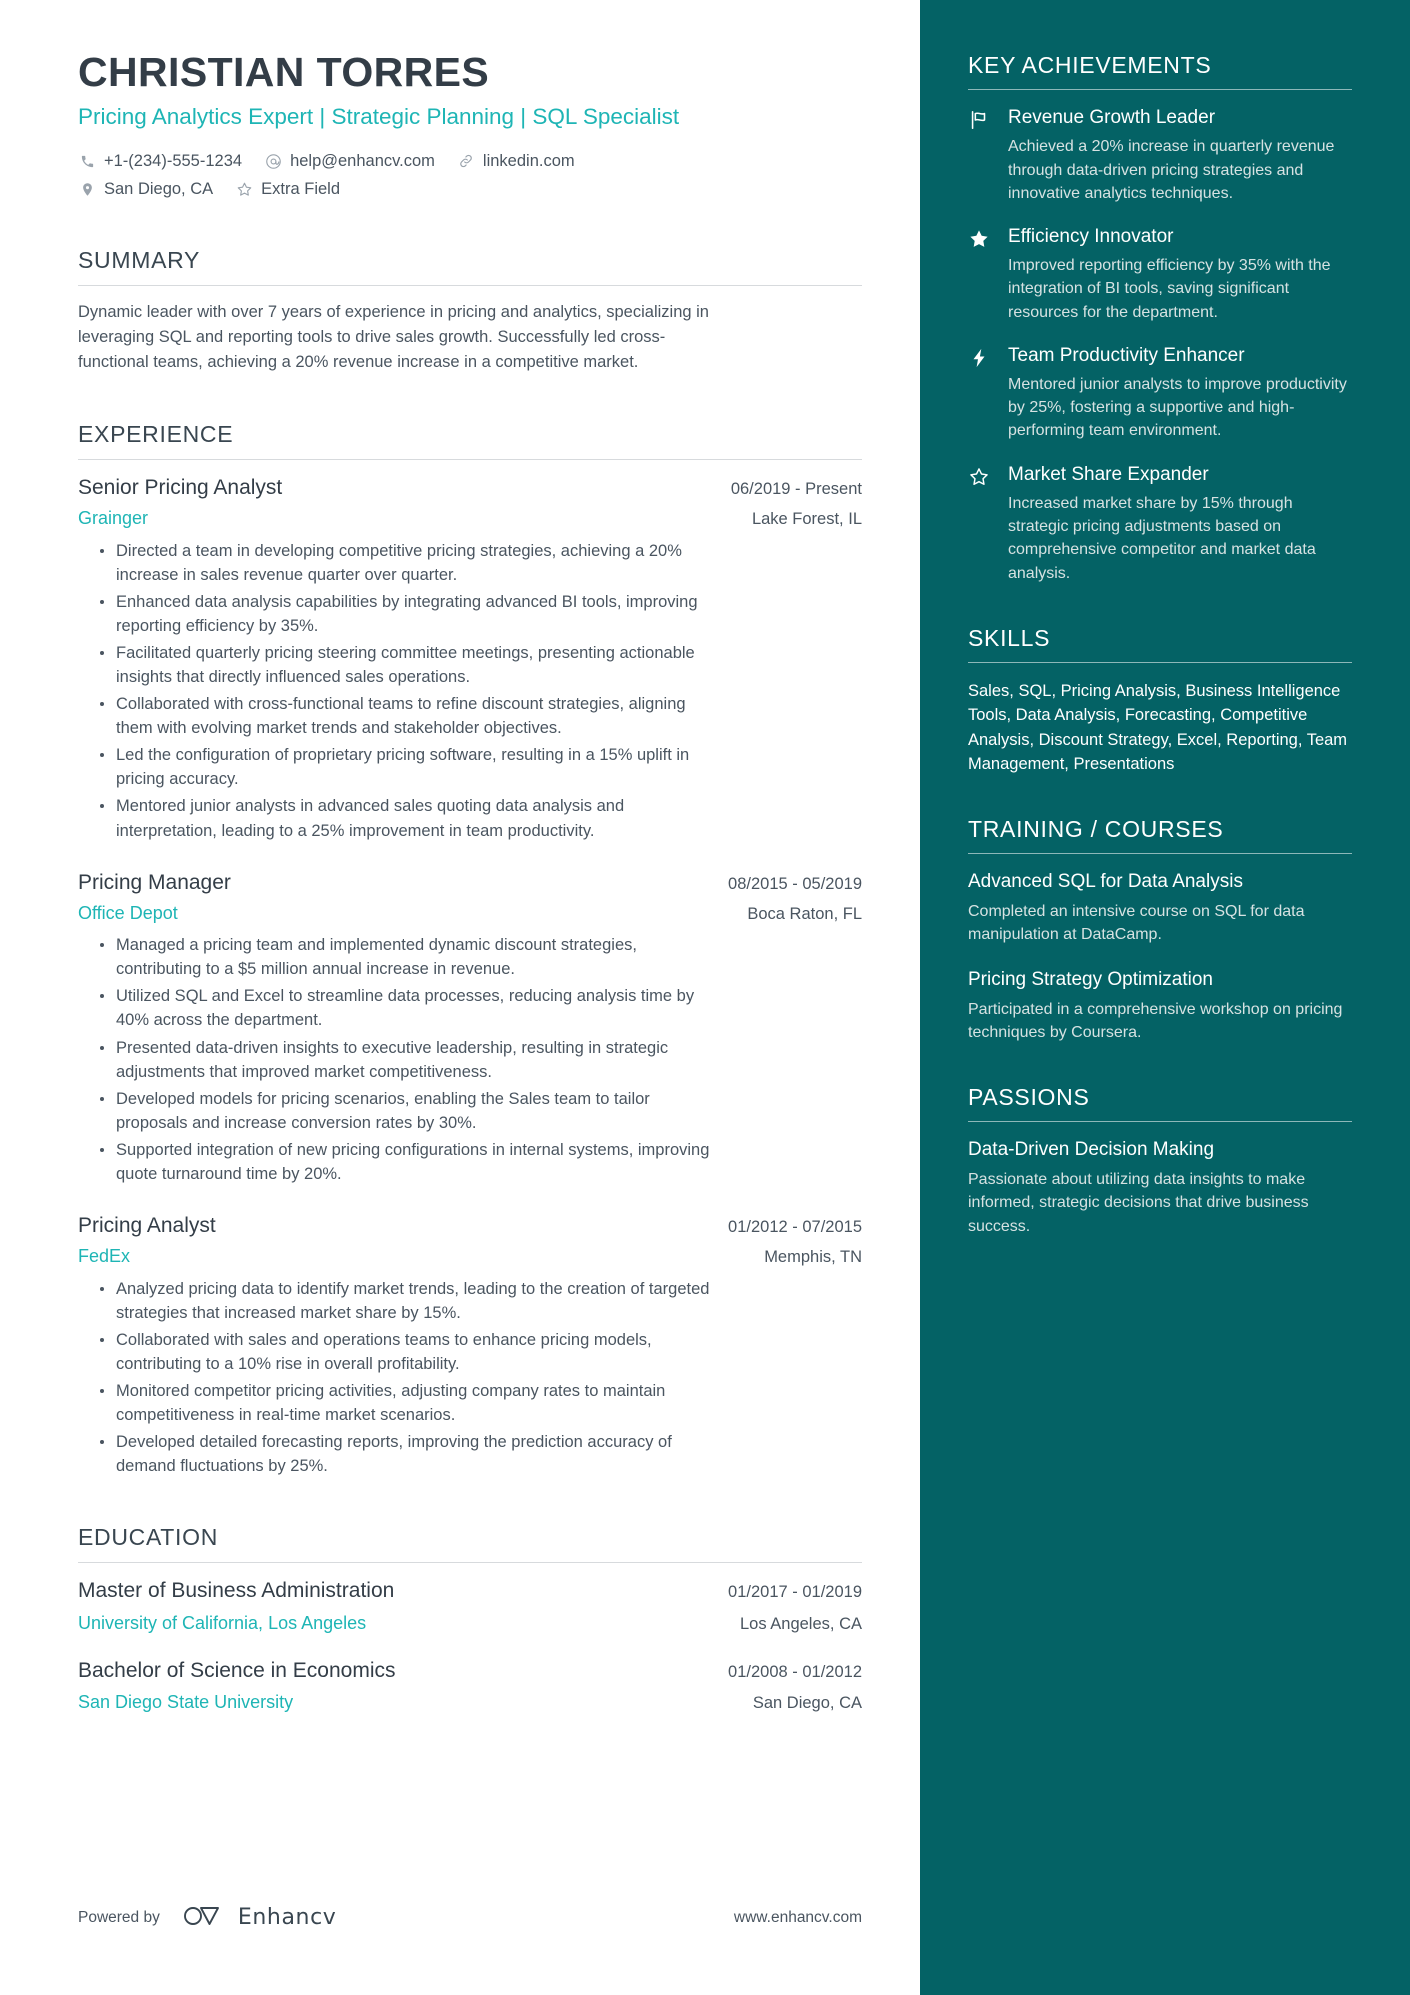 This screenshot has width=1410, height=1995. What do you see at coordinates (1090, 980) in the screenshot?
I see `course-title: Pricing Strategy Optimization` at bounding box center [1090, 980].